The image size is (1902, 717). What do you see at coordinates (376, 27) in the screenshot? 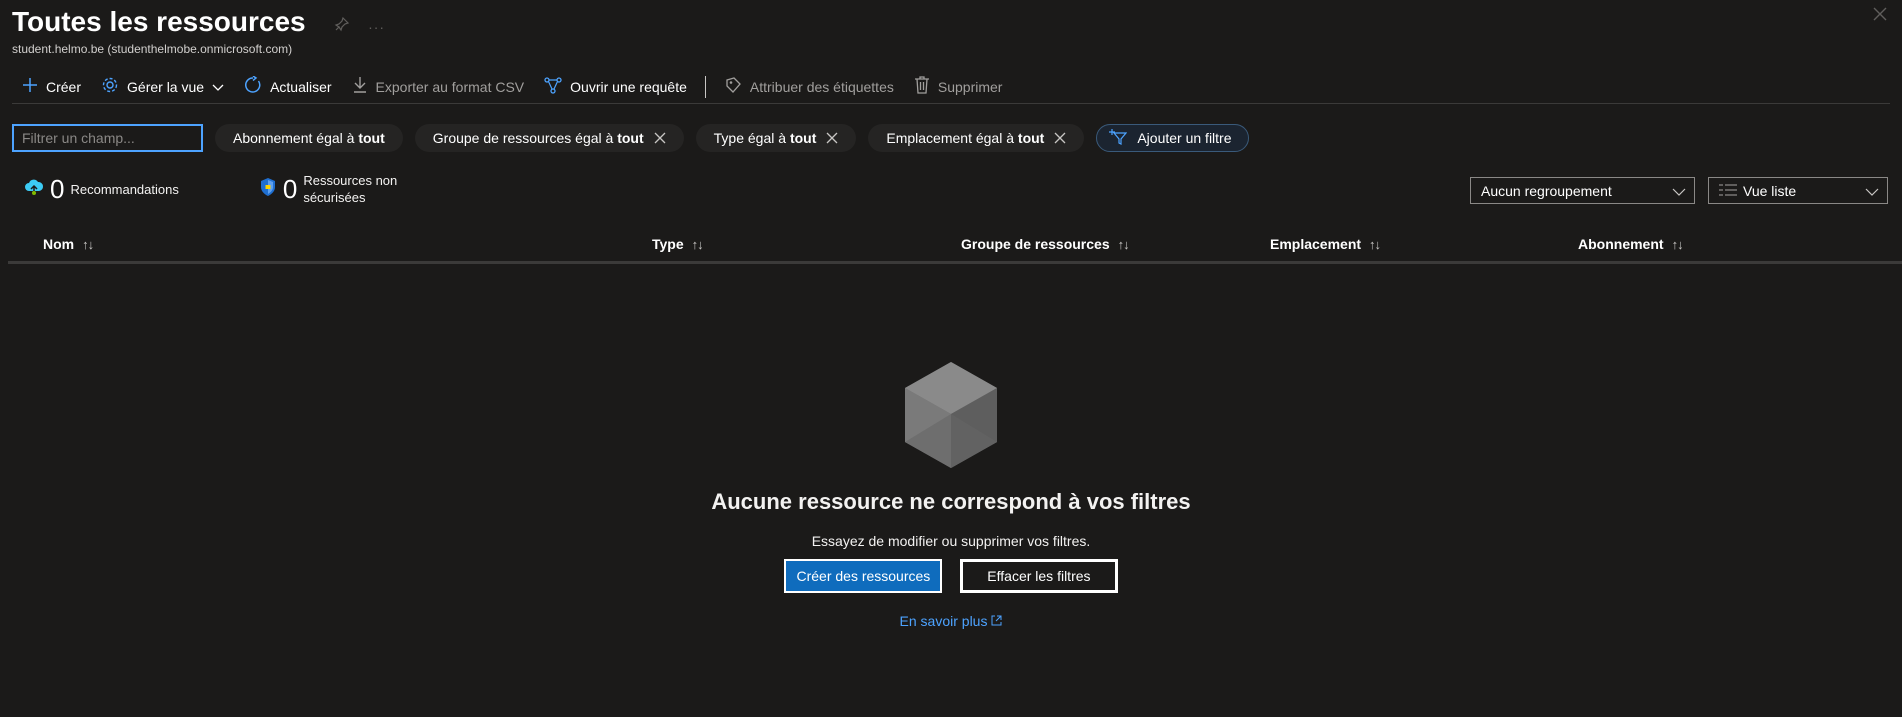
I see `more-options-icon: ···` at bounding box center [376, 27].